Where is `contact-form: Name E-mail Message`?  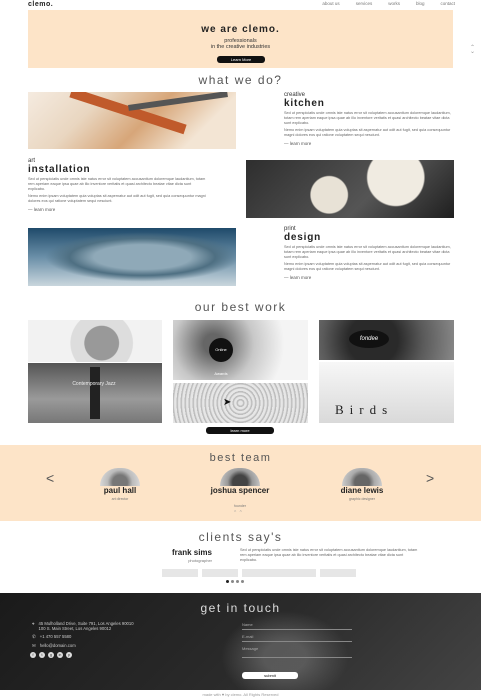
contact-form: Name E-mail Message is located at coordinates (297, 640).